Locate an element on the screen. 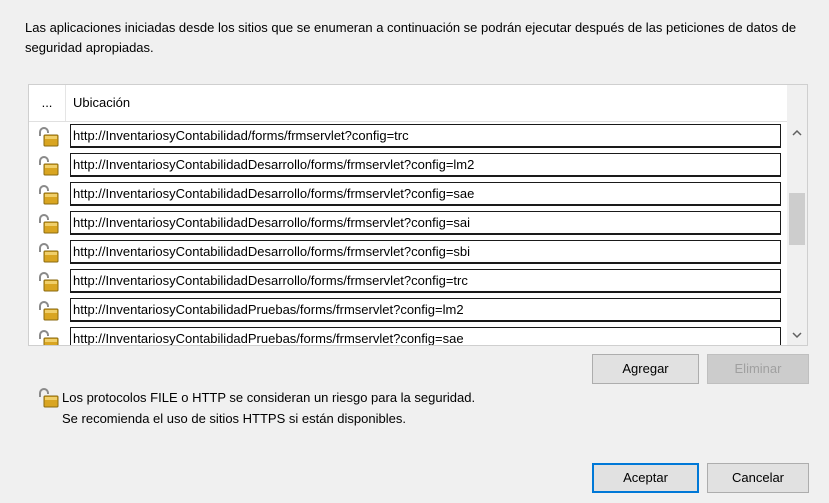 The width and height of the screenshot is (829, 503). scroll-thumb is located at coordinates (797, 219).